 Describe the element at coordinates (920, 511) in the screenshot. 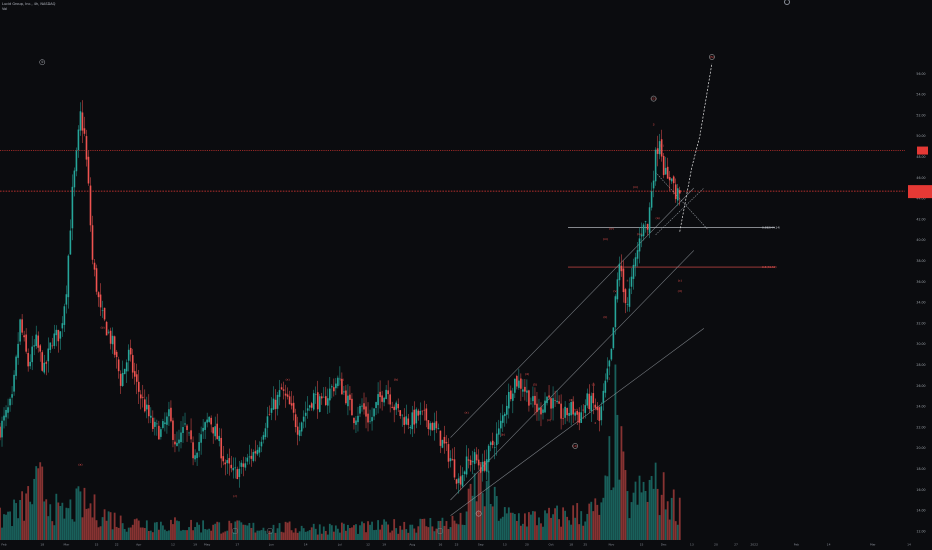

I see `y-tick-label: 14.00` at that location.